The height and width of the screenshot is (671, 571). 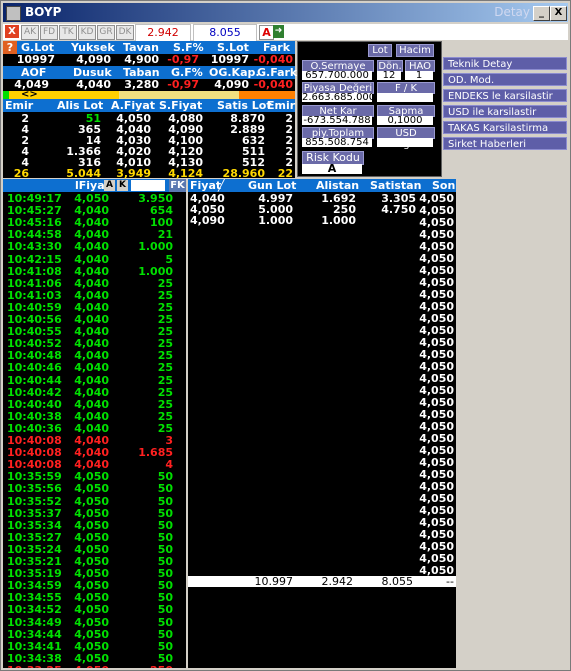 I want to click on trade-time: 10:40:40, so click(x=34, y=404).